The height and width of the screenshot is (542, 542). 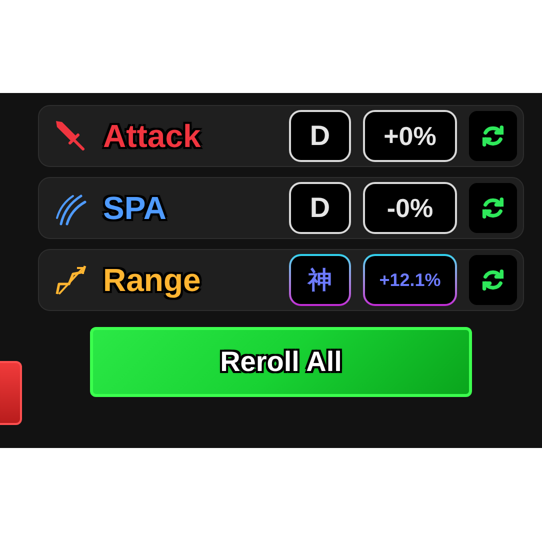 What do you see at coordinates (410, 136) in the screenshot?
I see `stat-value: +0%` at bounding box center [410, 136].